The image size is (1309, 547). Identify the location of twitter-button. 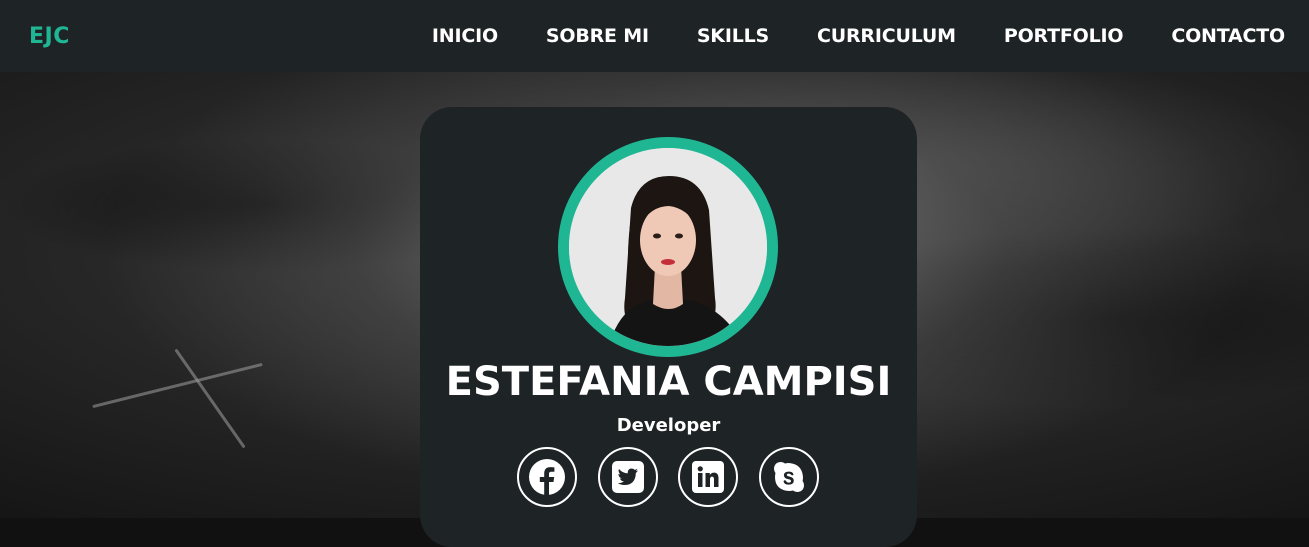
(627, 477).